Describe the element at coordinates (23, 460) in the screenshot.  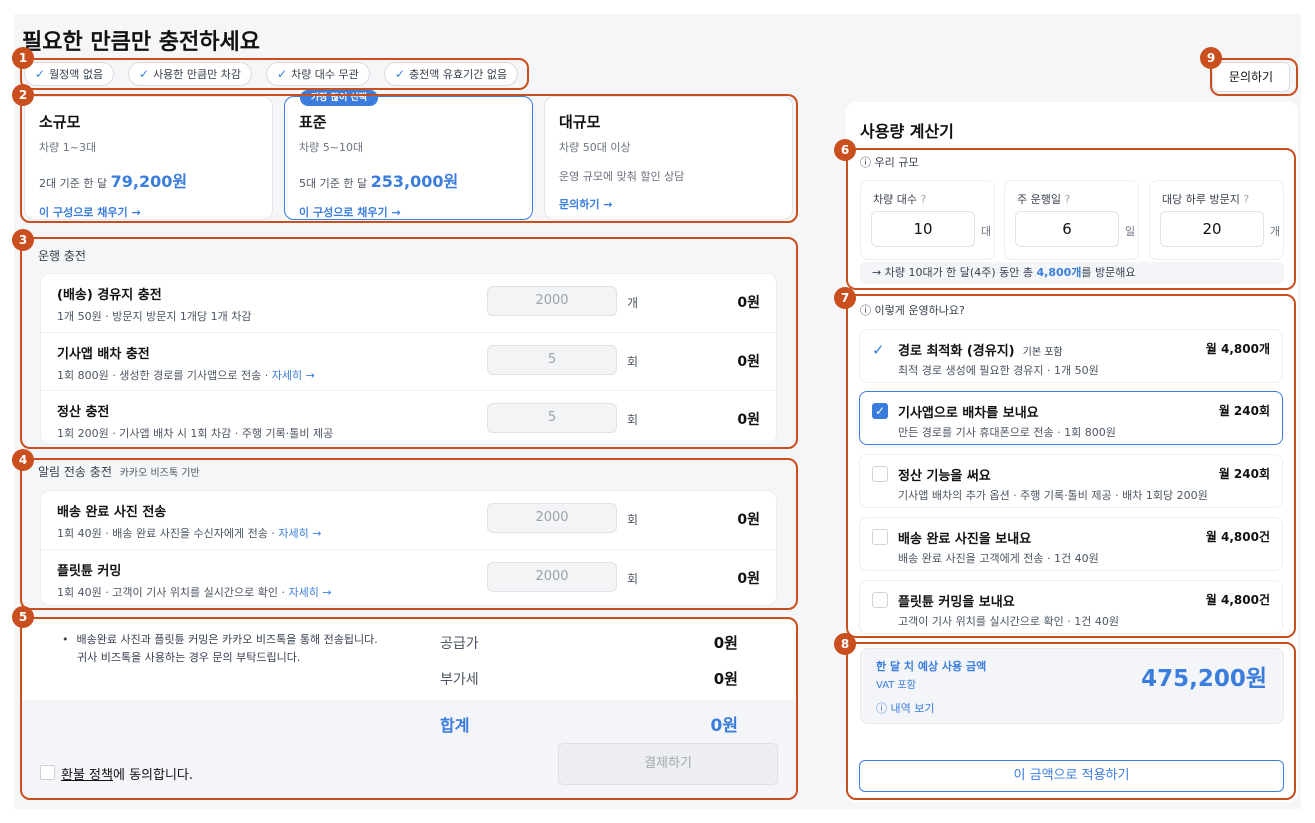
I see `marker-4: 4` at that location.